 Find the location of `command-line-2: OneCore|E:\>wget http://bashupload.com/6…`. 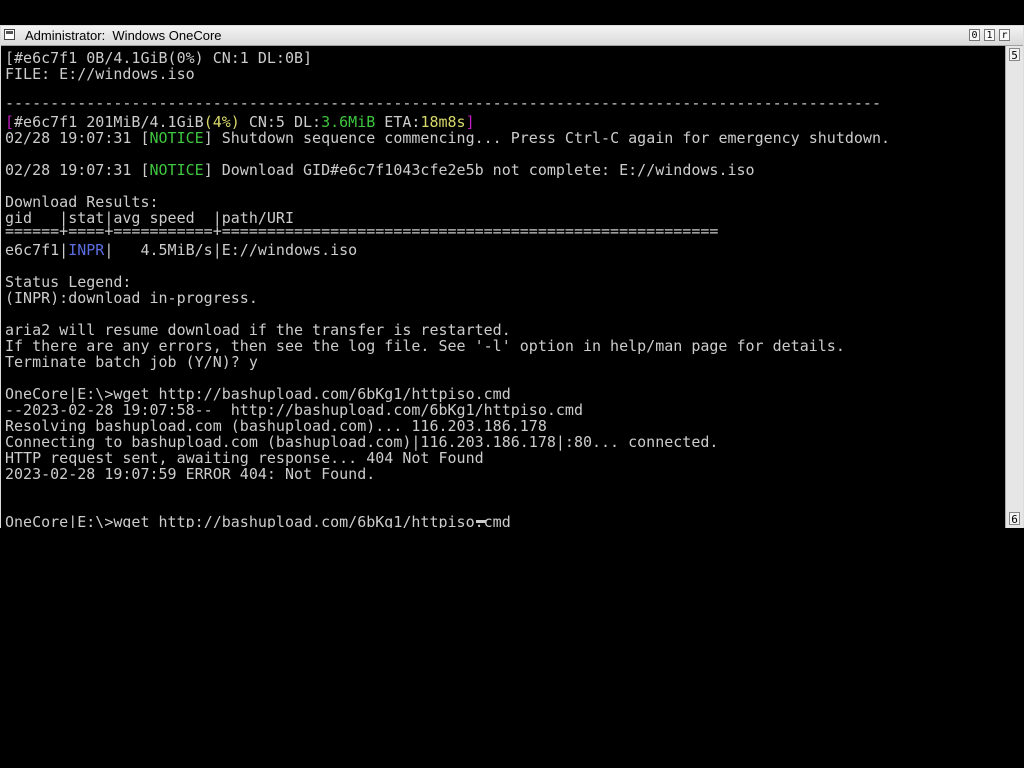

command-line-2: OneCore|E:\>wget http://bashupload.com/6… is located at coordinates (258, 521).